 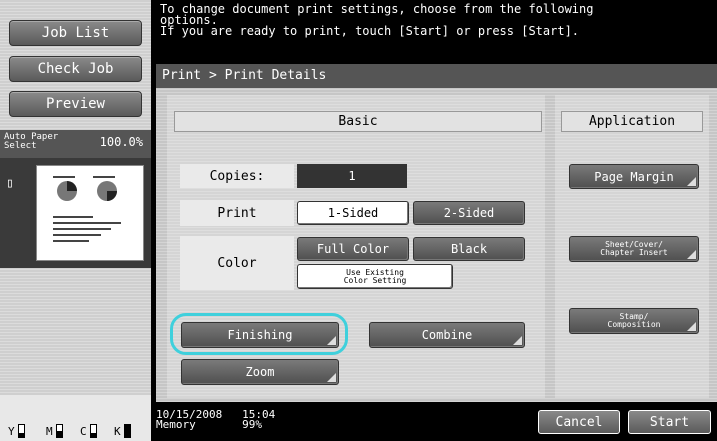 What do you see at coordinates (10, 183) in the screenshot?
I see `page-icon: ▯` at bounding box center [10, 183].